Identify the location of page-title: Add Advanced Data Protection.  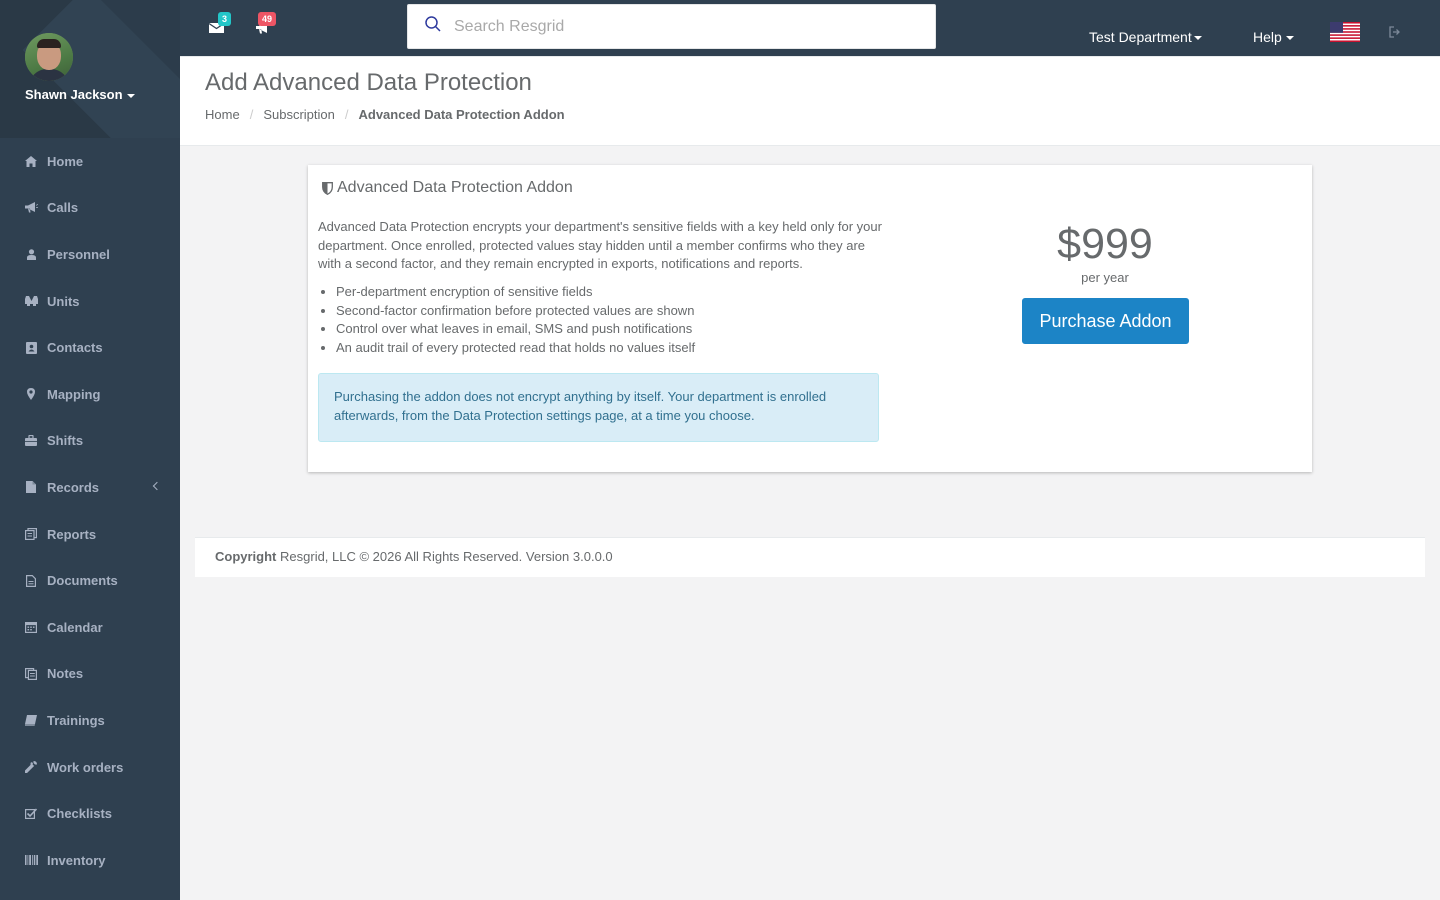
(368, 82).